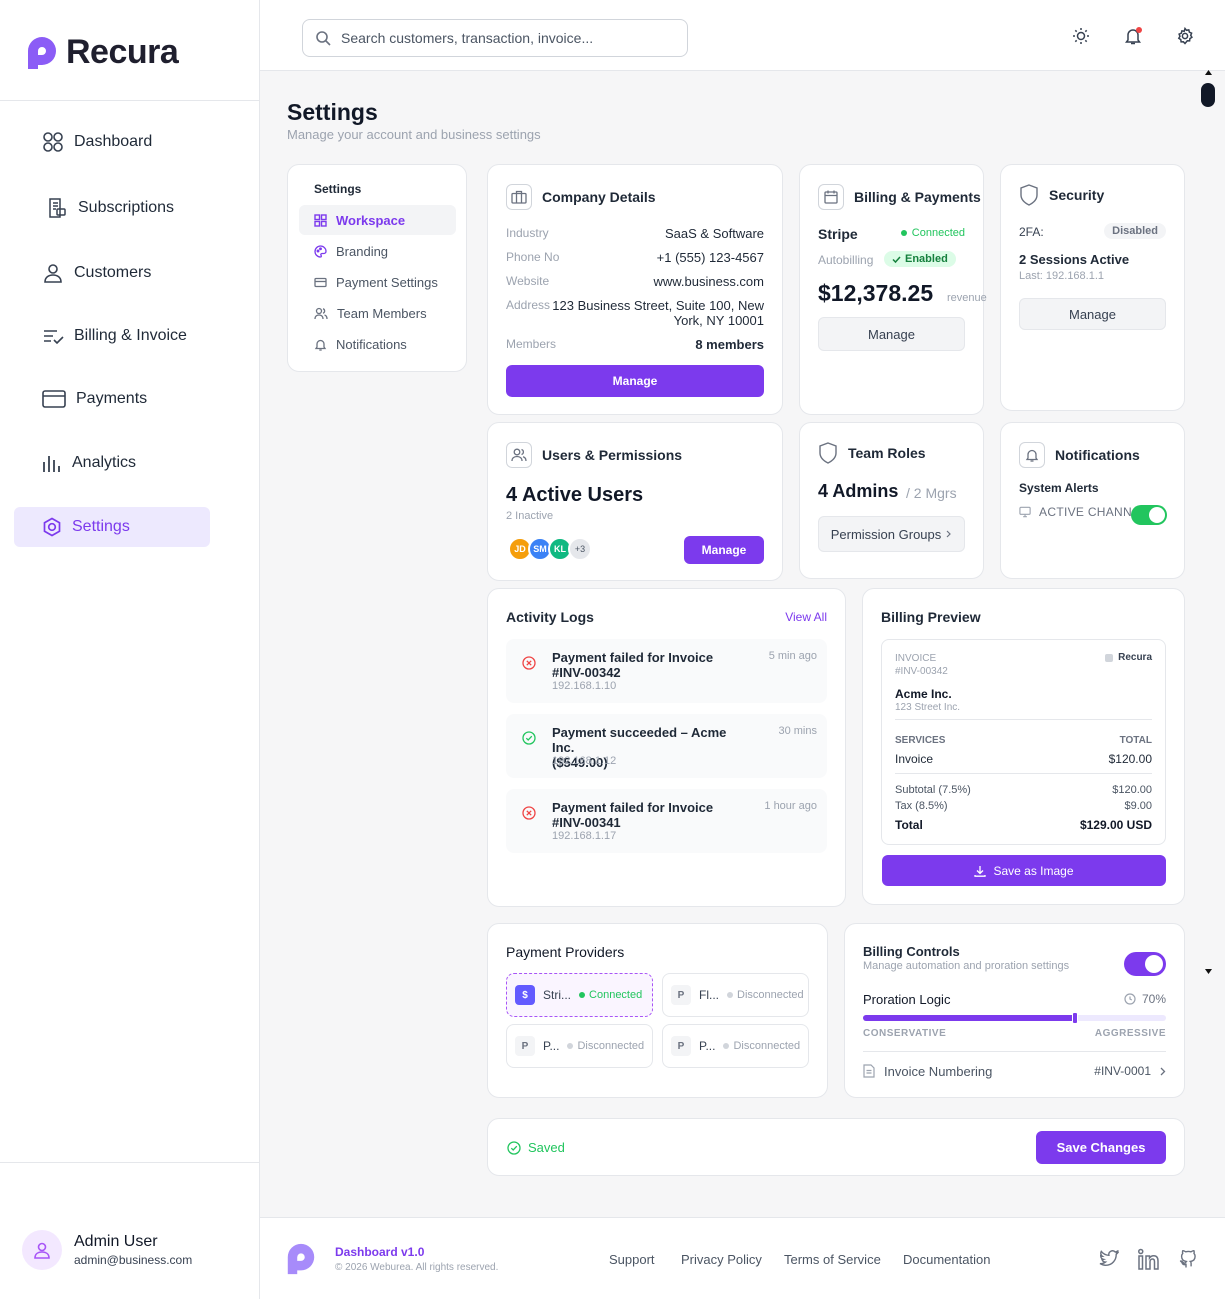 The width and height of the screenshot is (1225, 1299). Describe the element at coordinates (565, 952) in the screenshot. I see `card-title: Payment Providers` at that location.